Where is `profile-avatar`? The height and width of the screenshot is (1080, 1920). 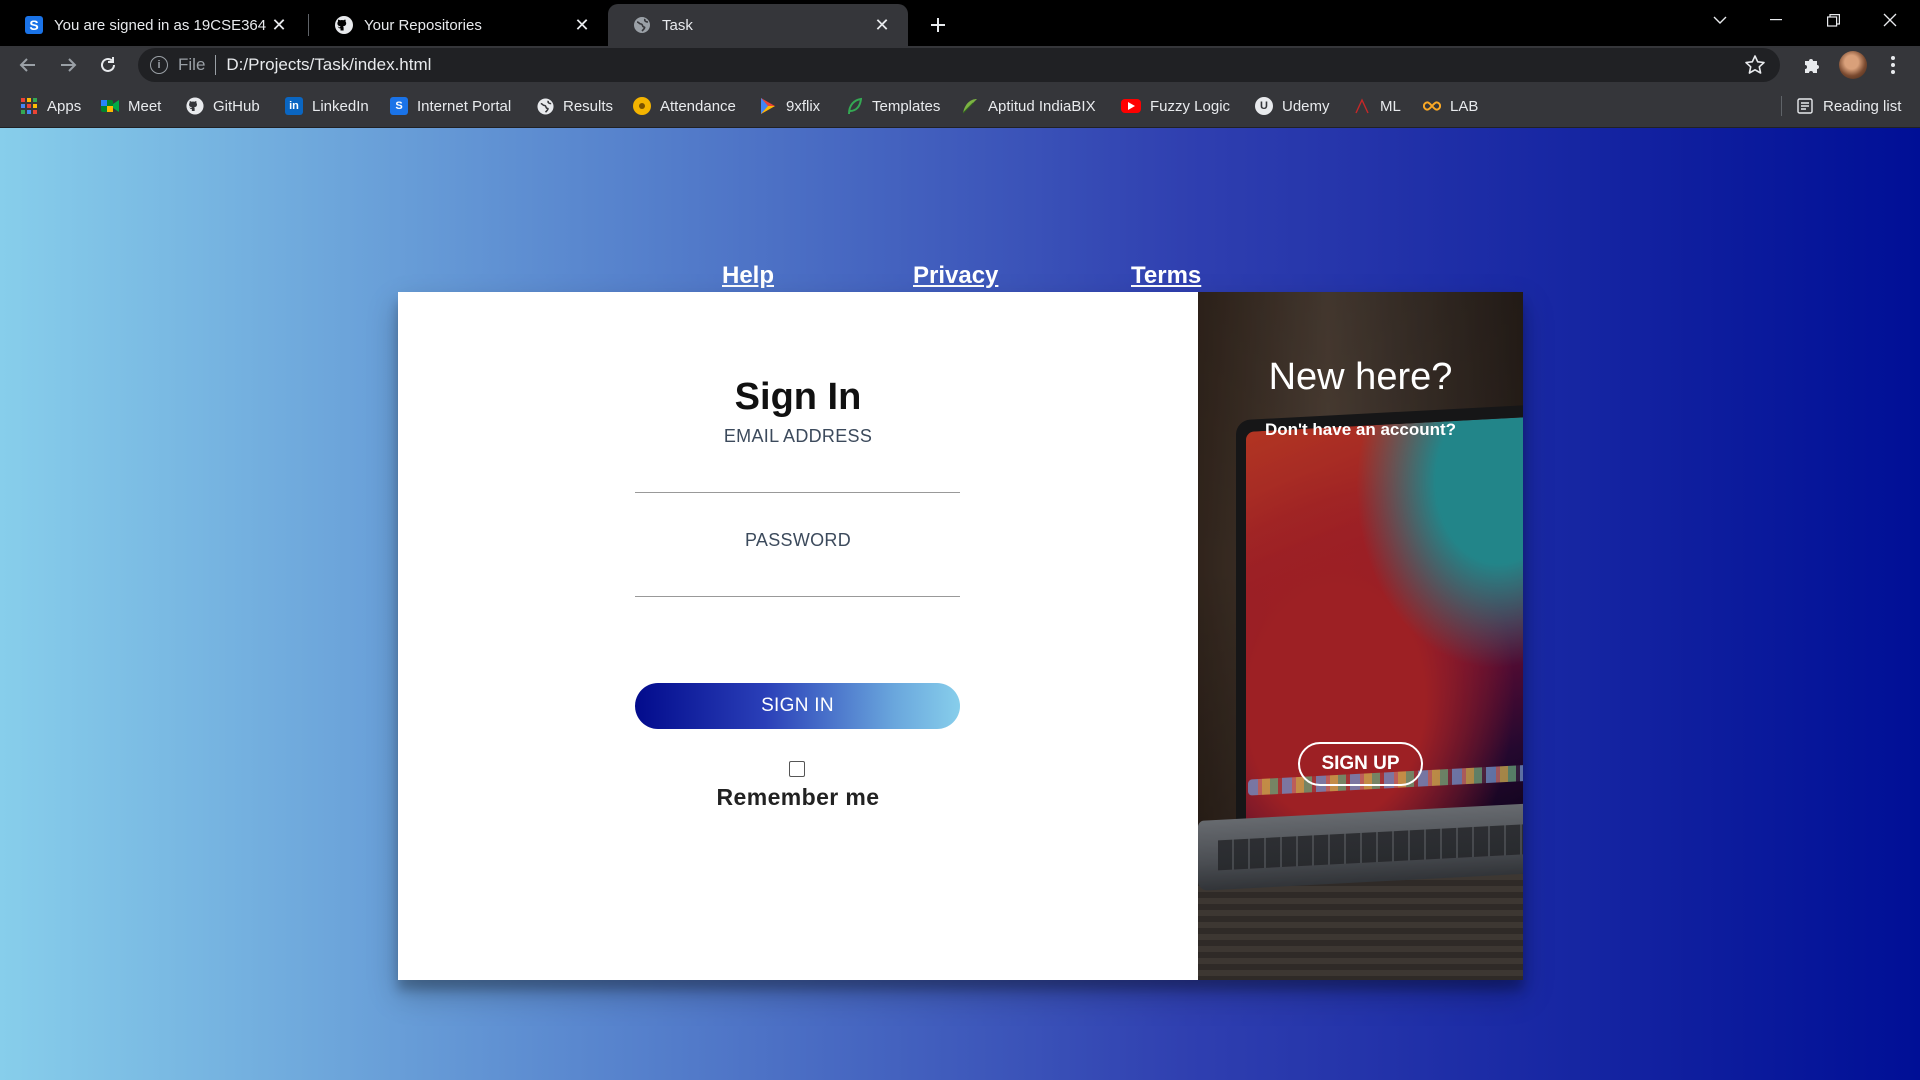
profile-avatar is located at coordinates (1853, 65).